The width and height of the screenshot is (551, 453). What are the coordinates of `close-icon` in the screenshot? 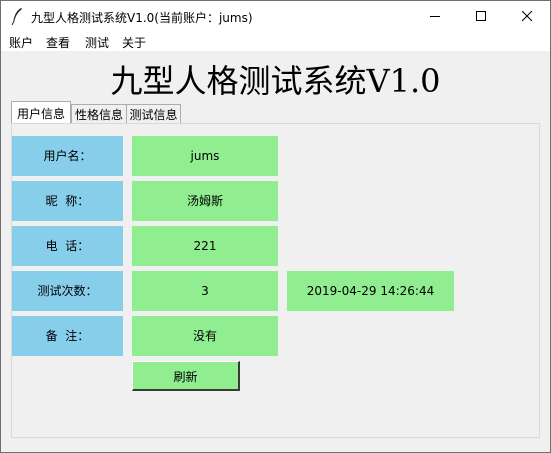 It's located at (527, 16).